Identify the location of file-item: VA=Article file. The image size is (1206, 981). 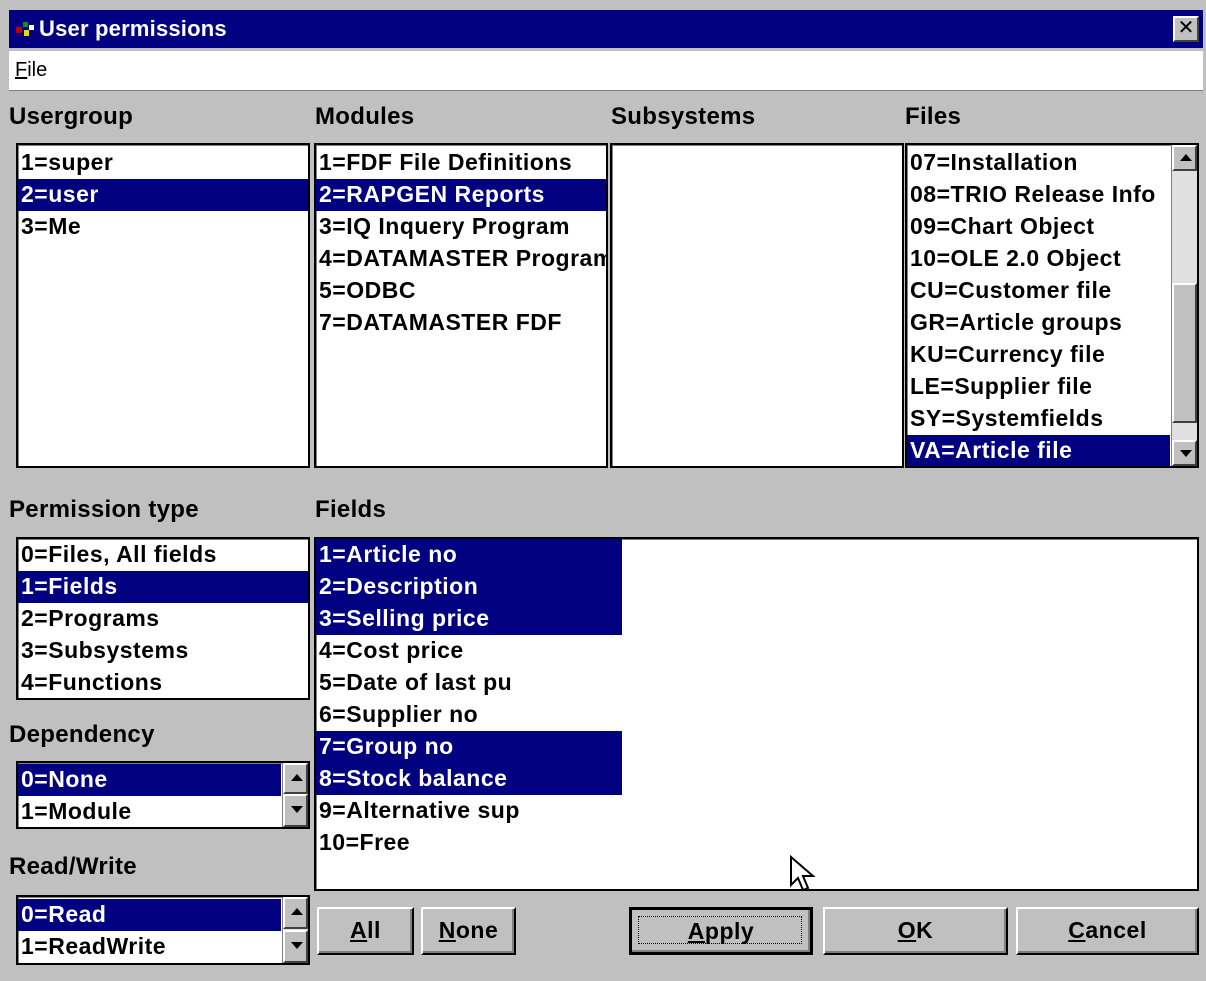
(1038, 450).